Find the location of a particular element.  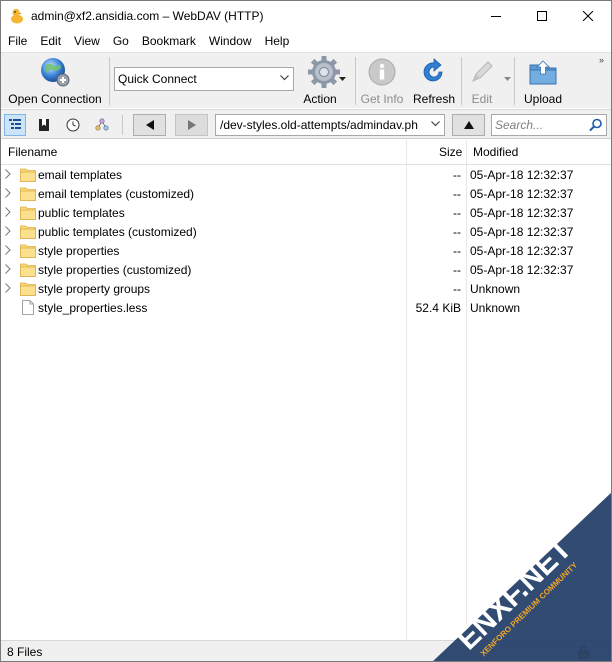

file-name: public templates (customized) is located at coordinates (117, 232).